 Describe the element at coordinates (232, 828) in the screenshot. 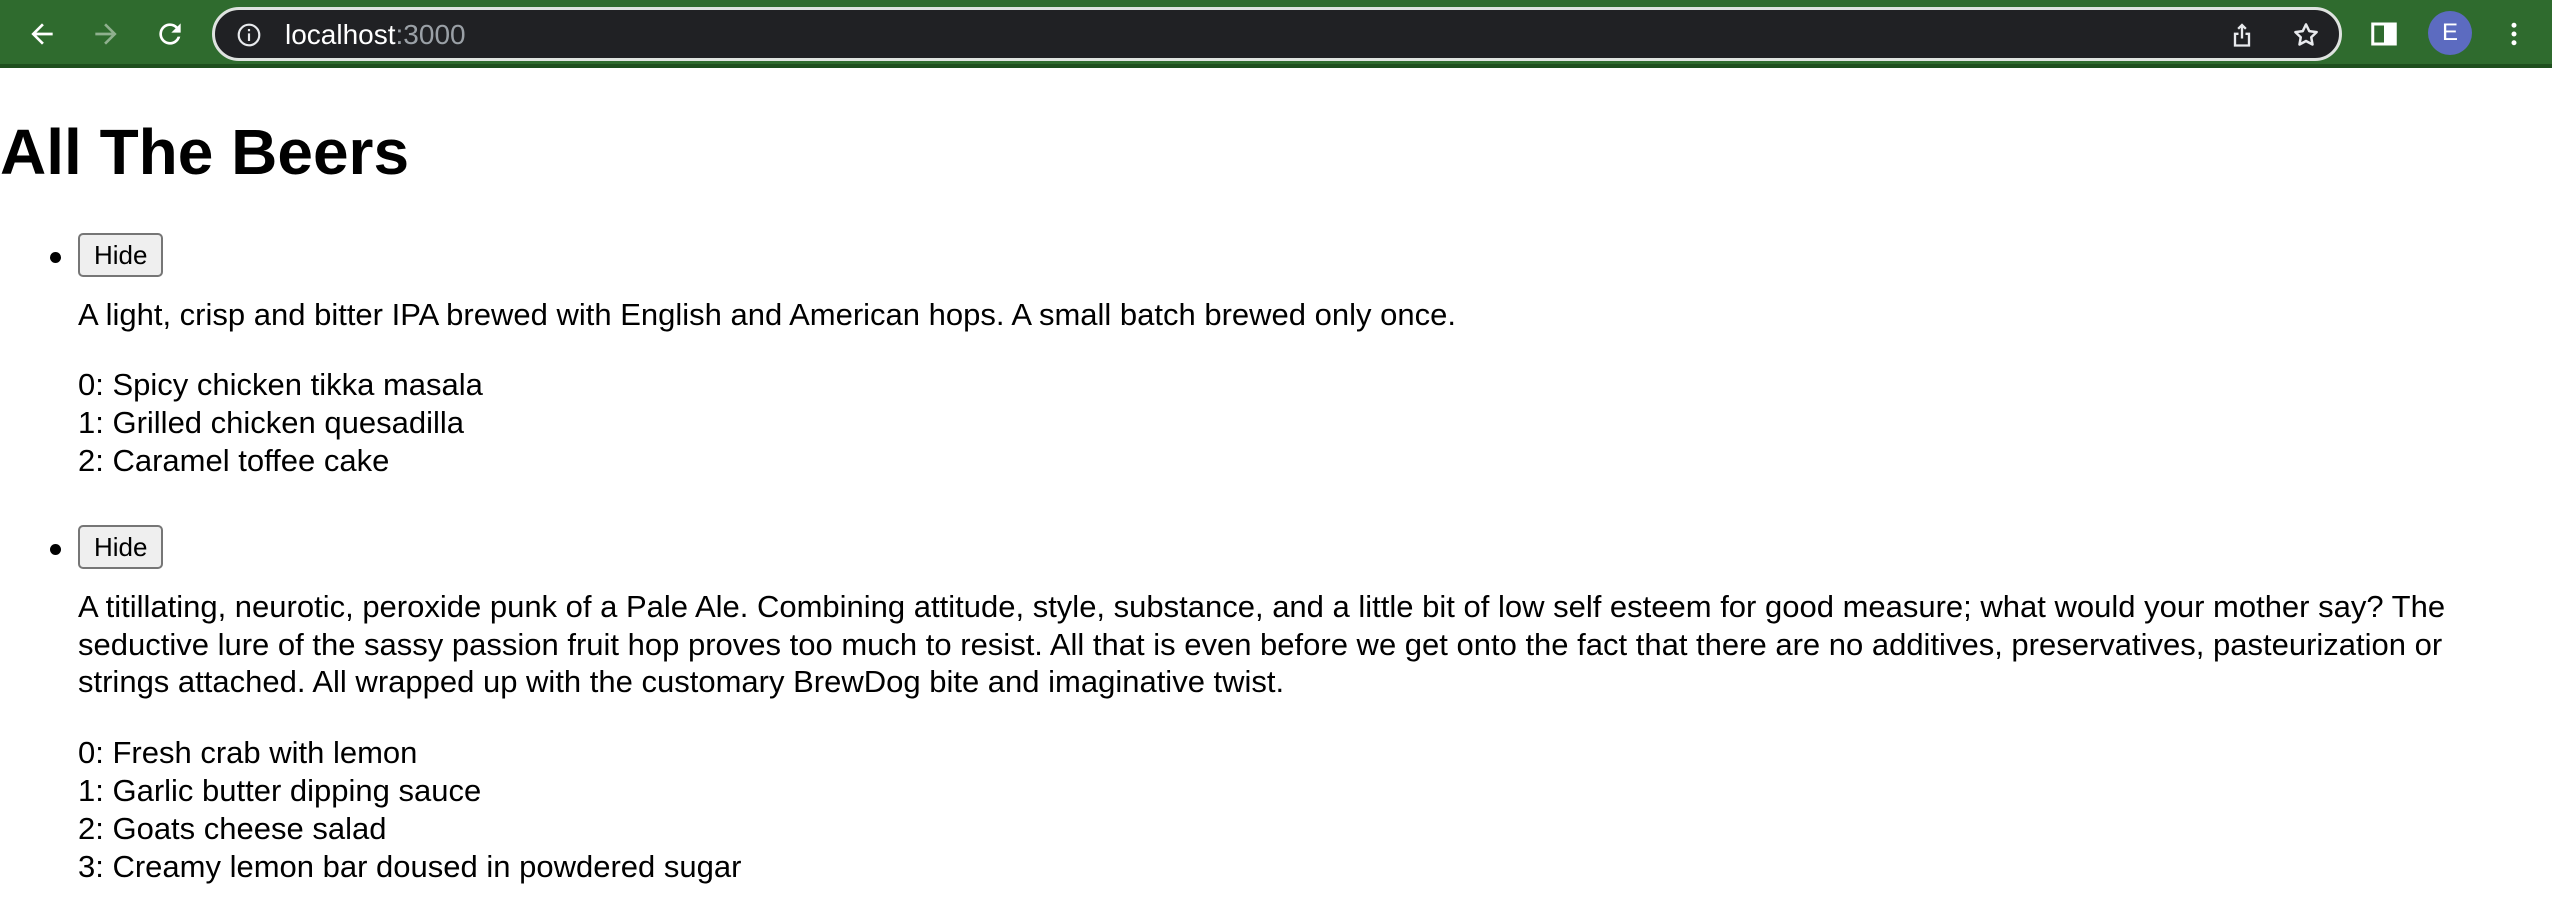

I see `food-pairing-item: 2: Goats cheese salad` at that location.